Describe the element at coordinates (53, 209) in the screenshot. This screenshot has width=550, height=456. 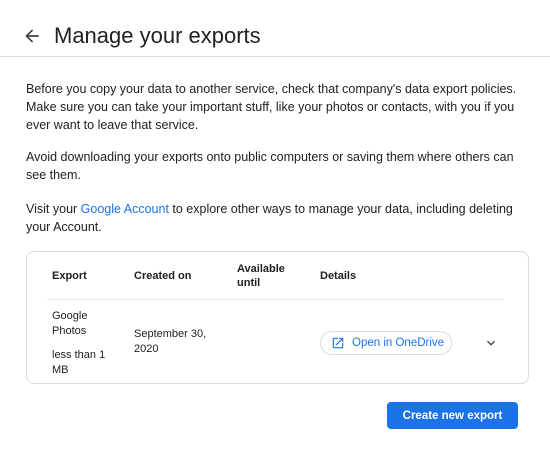
I see `account-text-before: Visit your` at that location.